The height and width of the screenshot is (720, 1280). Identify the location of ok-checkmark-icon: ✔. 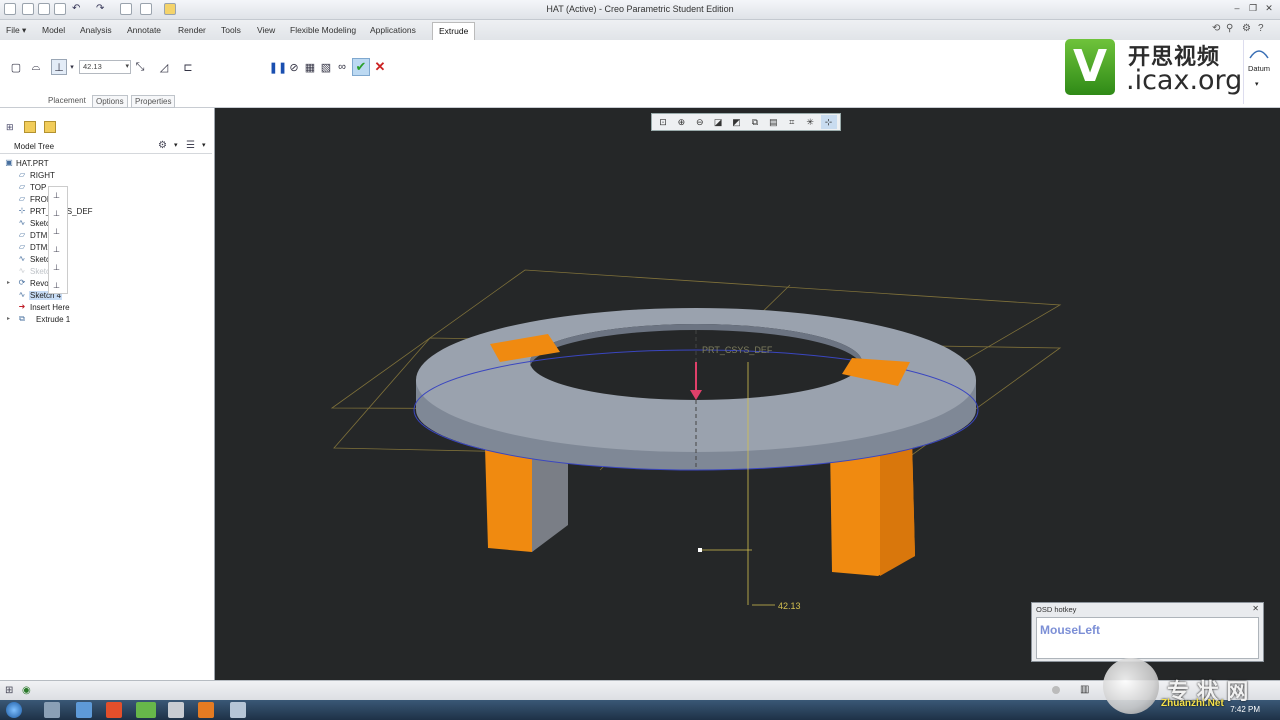
(361, 67).